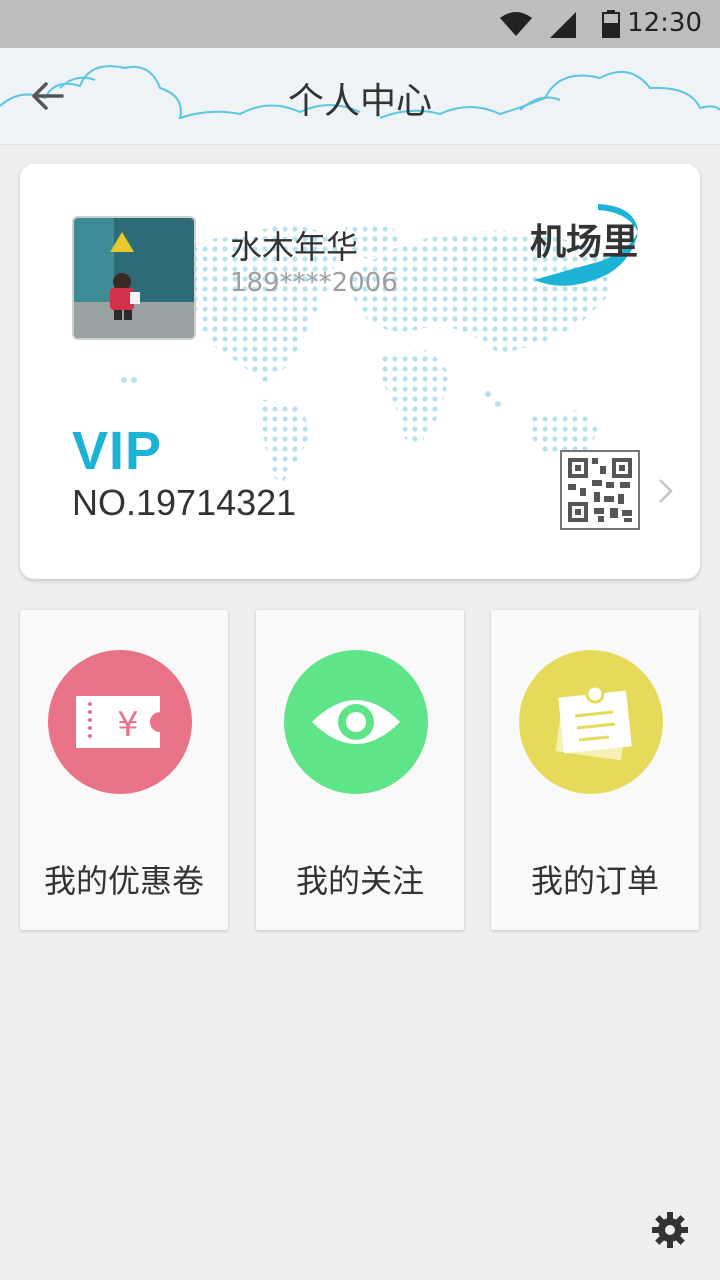 The image size is (720, 1280). Describe the element at coordinates (123, 881) in the screenshot. I see `tile-coupons-label: 我的优惠卷` at that location.